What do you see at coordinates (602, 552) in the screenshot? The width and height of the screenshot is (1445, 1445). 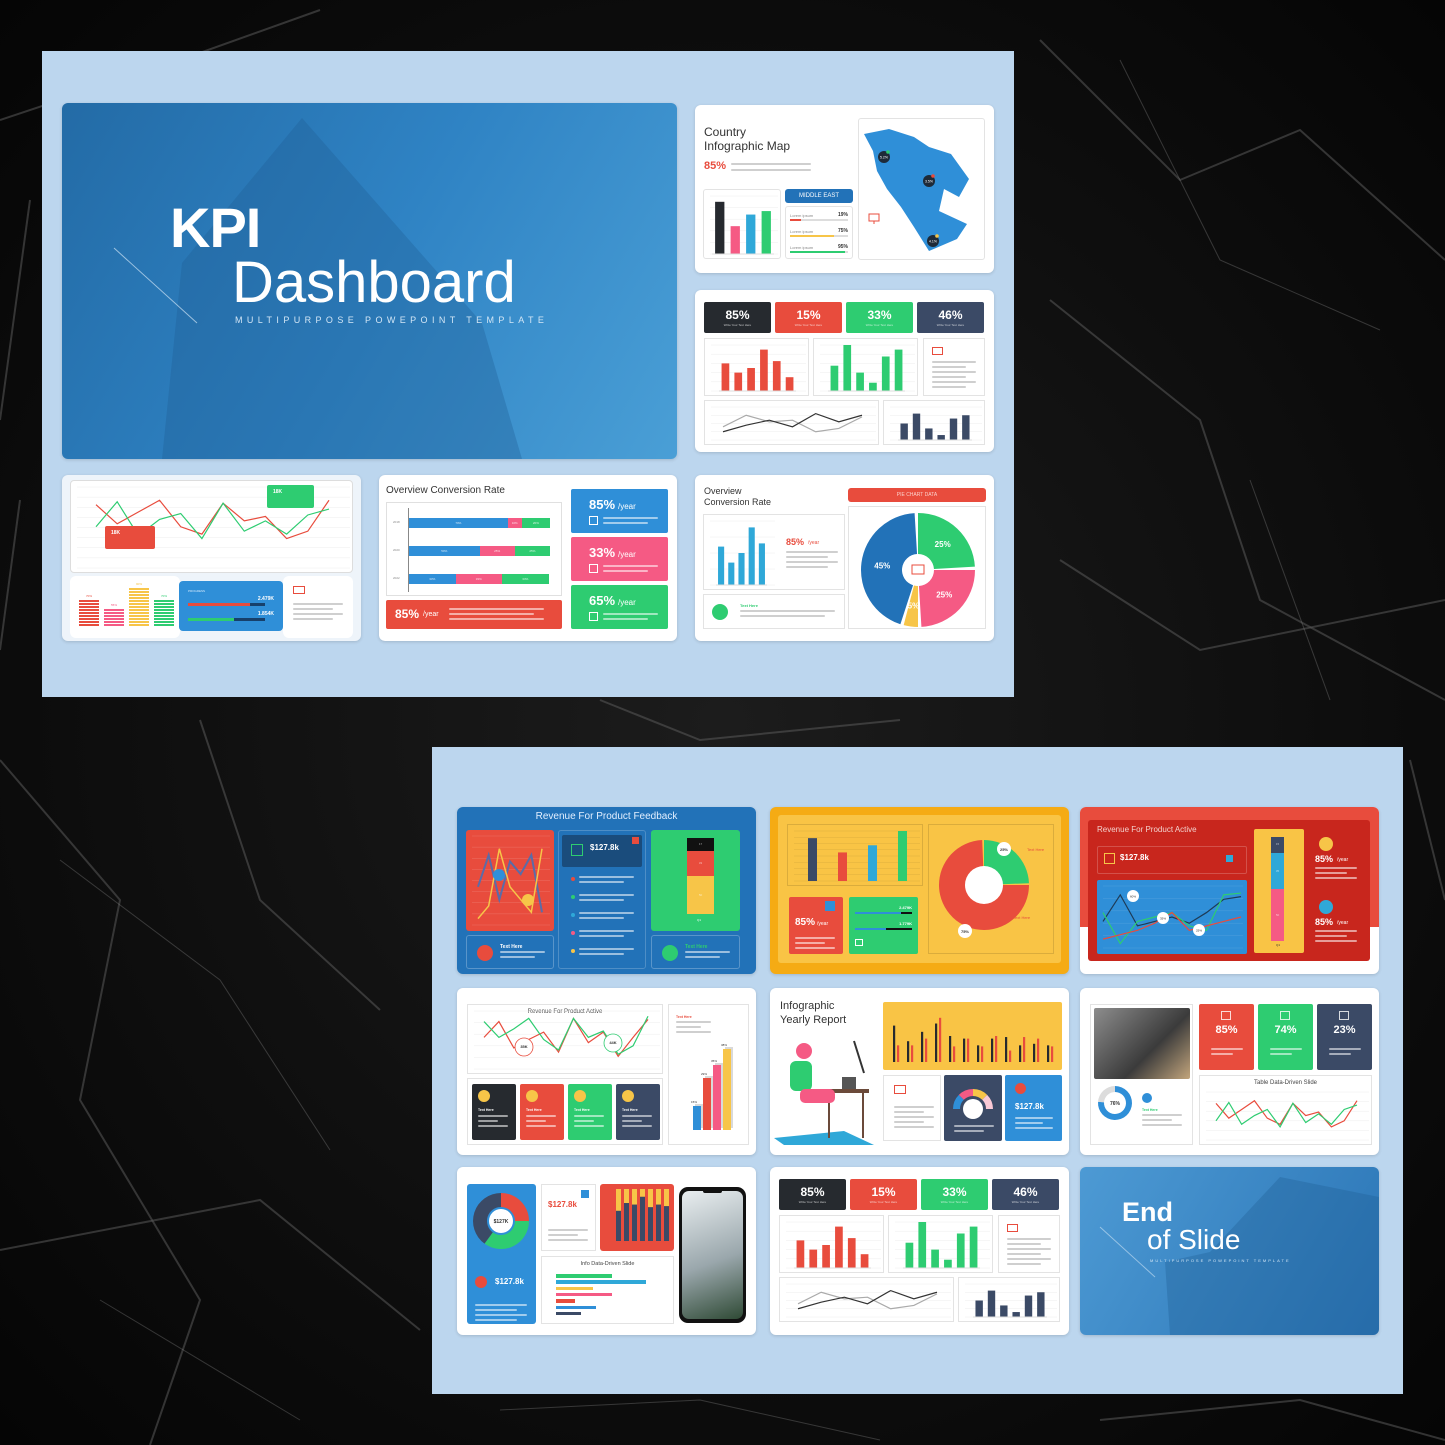 I see `stat-value: 33%` at bounding box center [602, 552].